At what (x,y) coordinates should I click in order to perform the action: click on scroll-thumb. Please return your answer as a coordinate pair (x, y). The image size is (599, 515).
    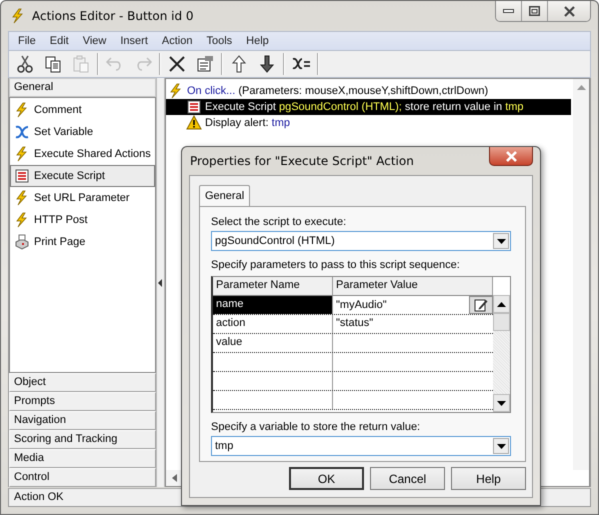
    Looking at the image, I should click on (501, 322).